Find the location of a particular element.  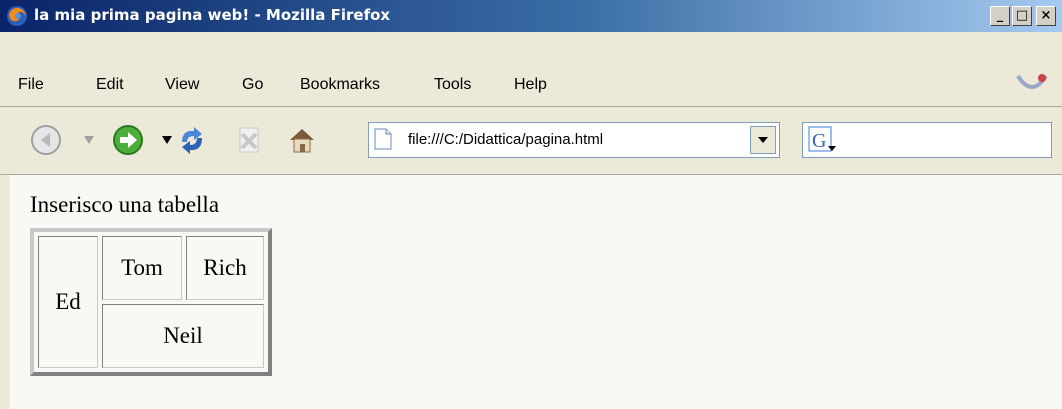

address-text: file:///C:/Didattica/pagina.html is located at coordinates (505, 139).